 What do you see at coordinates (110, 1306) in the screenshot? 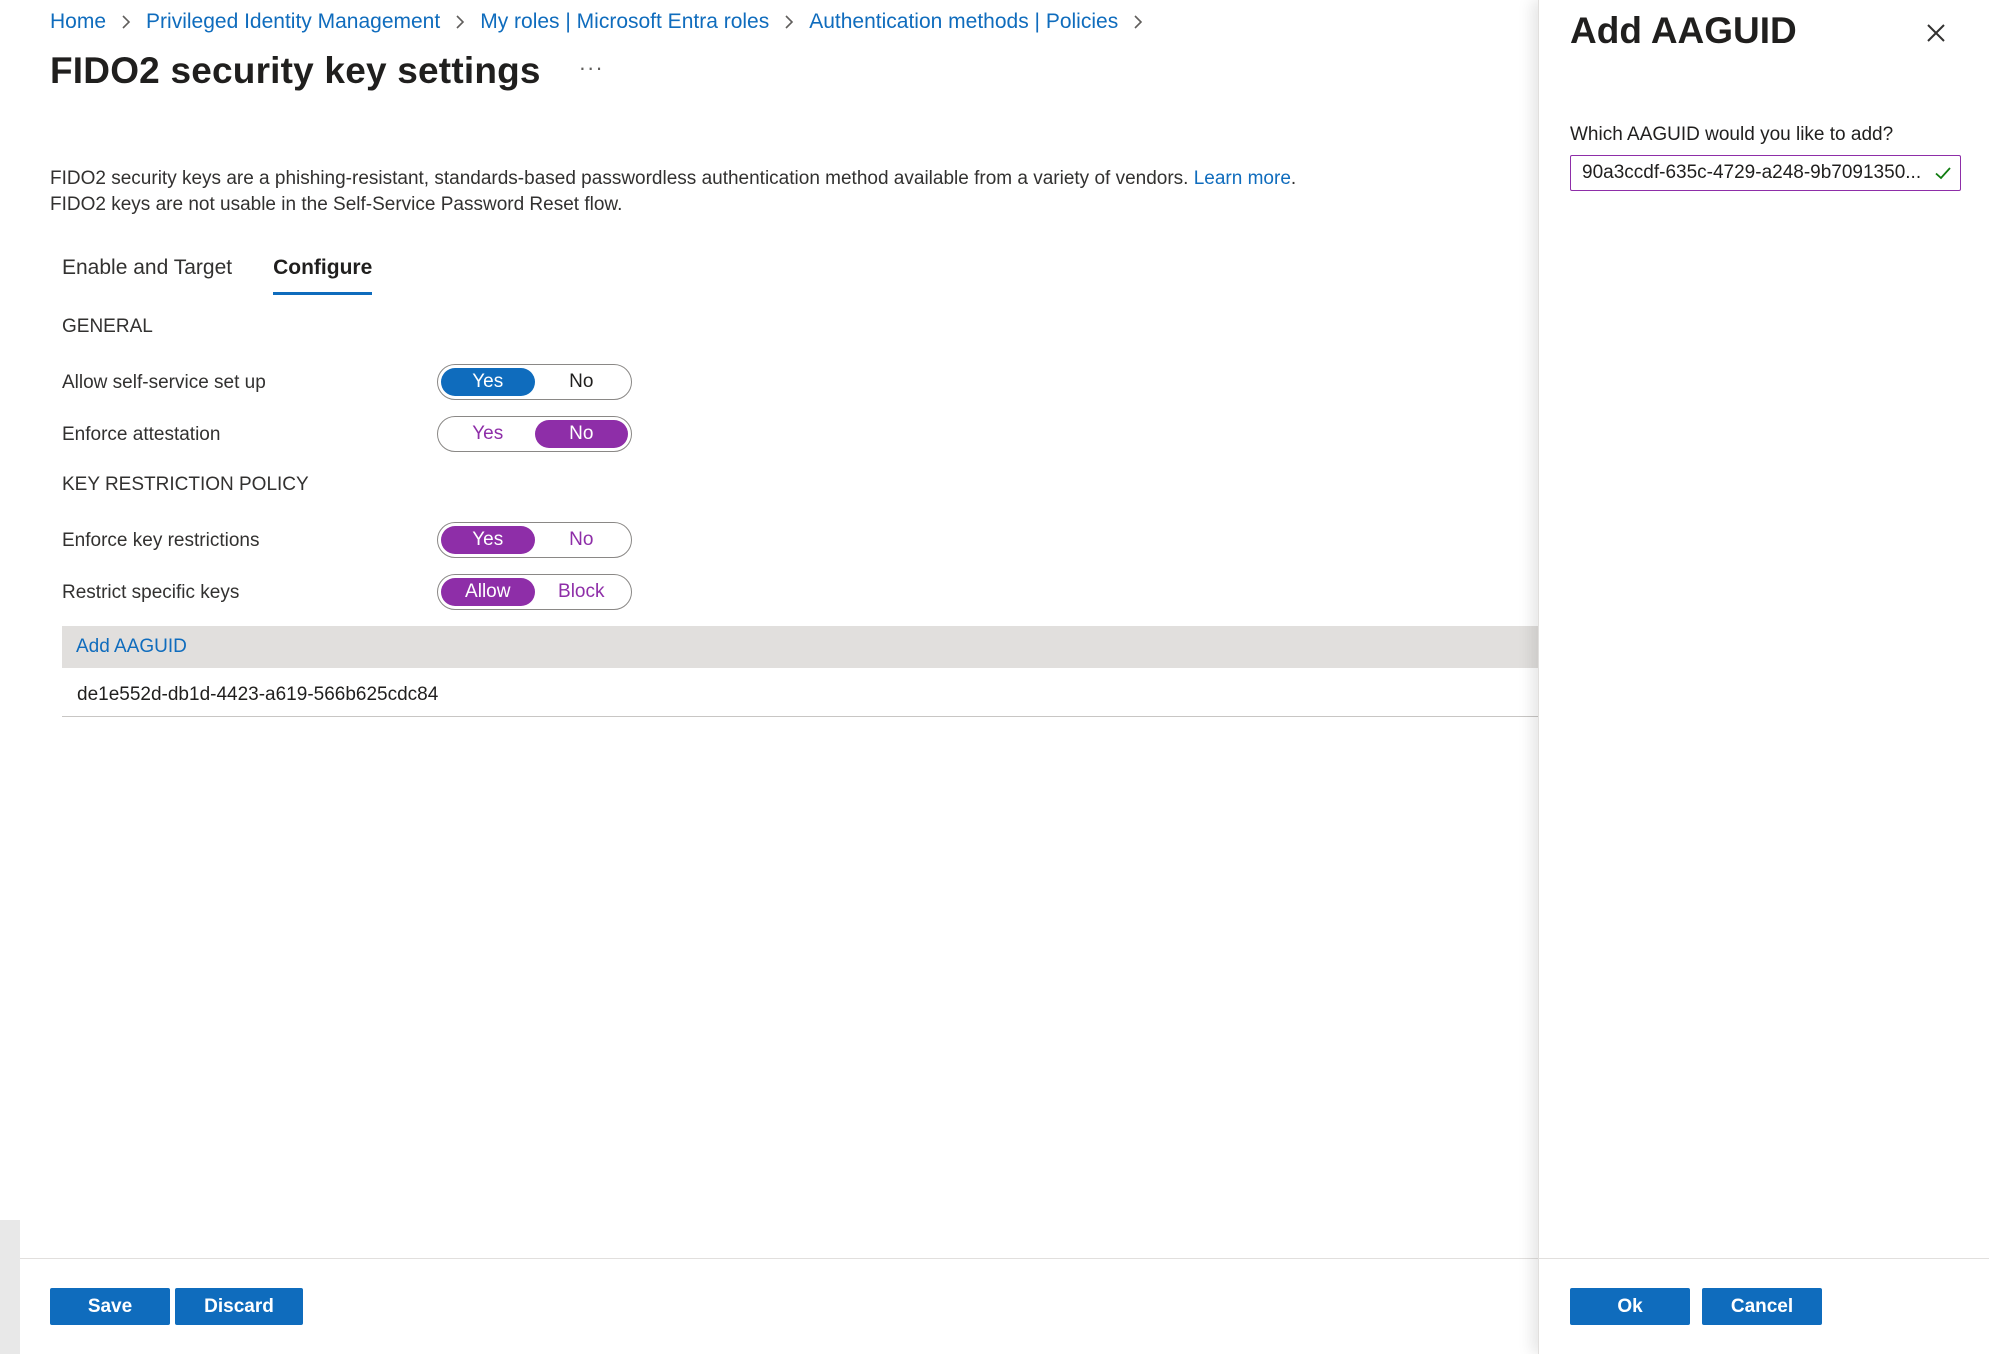
I see `save-button: Save` at bounding box center [110, 1306].